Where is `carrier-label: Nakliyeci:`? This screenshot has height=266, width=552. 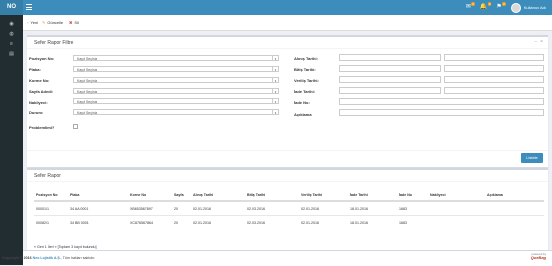 carrier-label: Nakliyeci: is located at coordinates (38, 102).